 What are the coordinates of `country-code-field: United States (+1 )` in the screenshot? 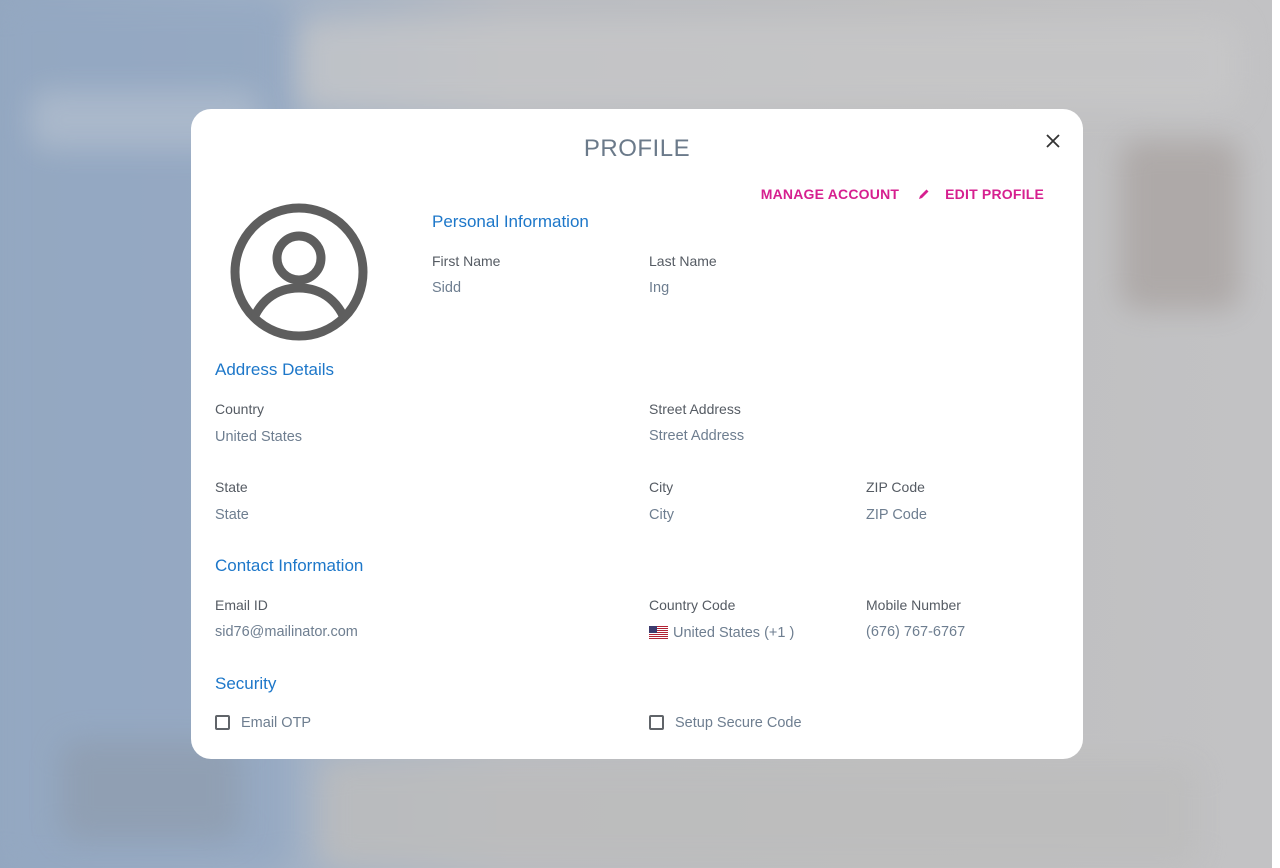 It's located at (721, 633).